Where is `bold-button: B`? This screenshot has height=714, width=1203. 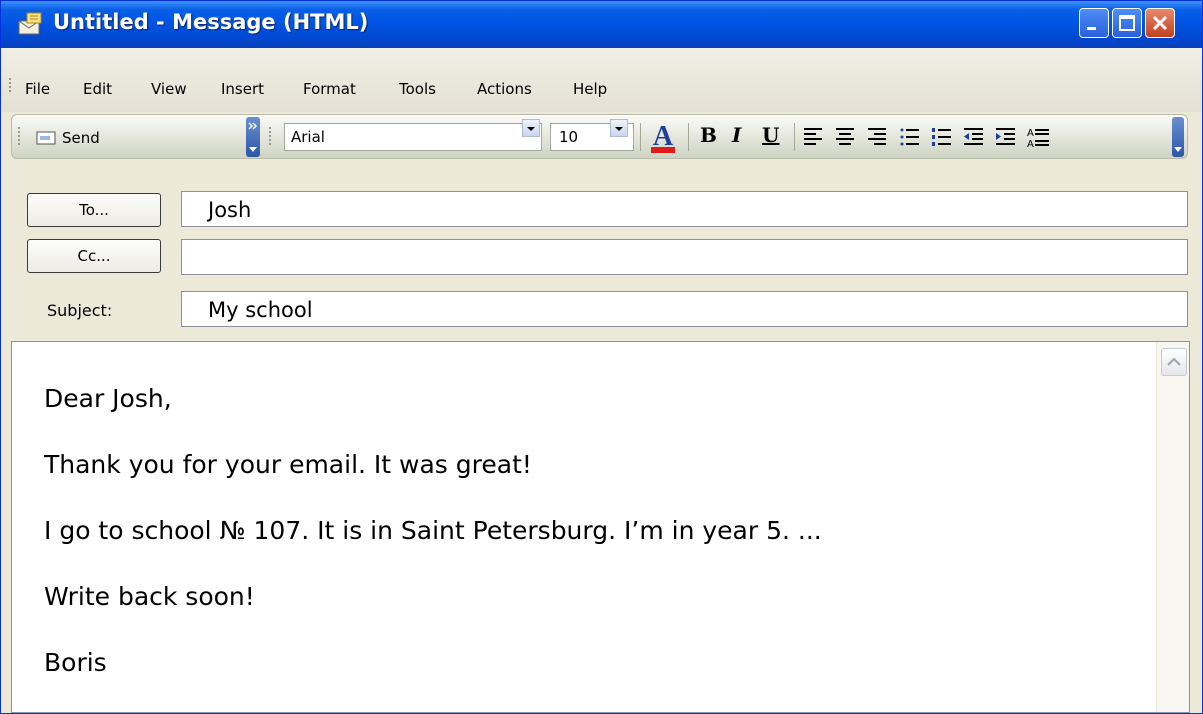 bold-button: B is located at coordinates (708, 135).